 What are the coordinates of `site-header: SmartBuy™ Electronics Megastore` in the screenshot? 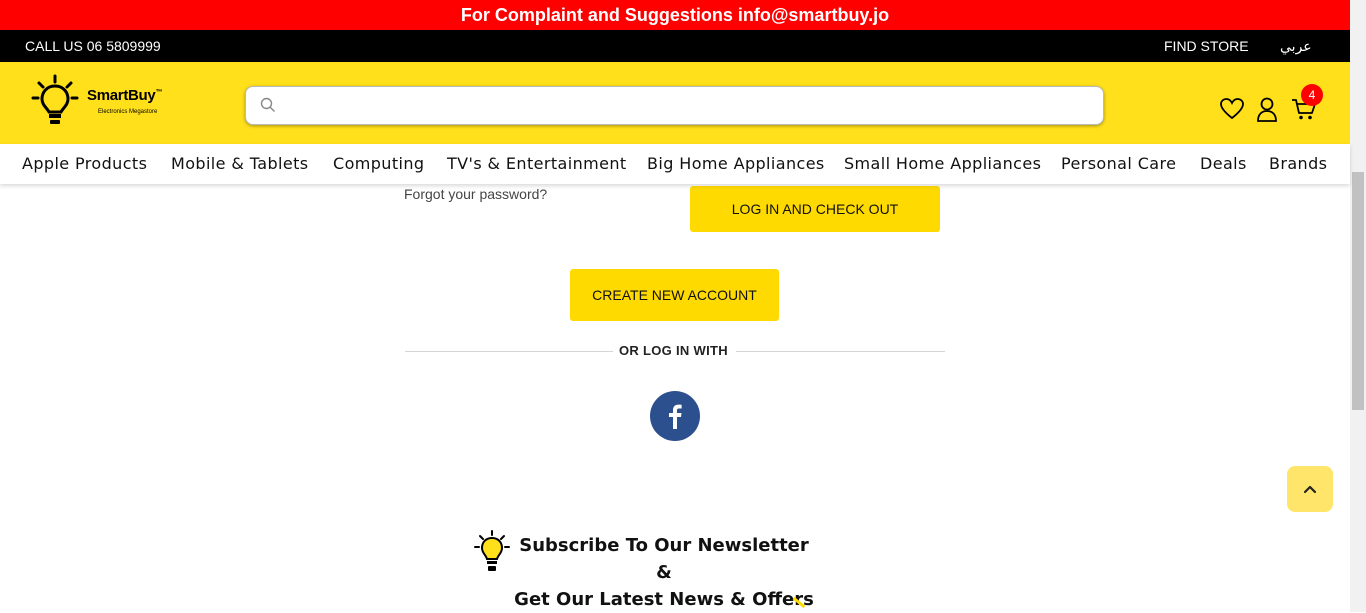 It's located at (675, 103).